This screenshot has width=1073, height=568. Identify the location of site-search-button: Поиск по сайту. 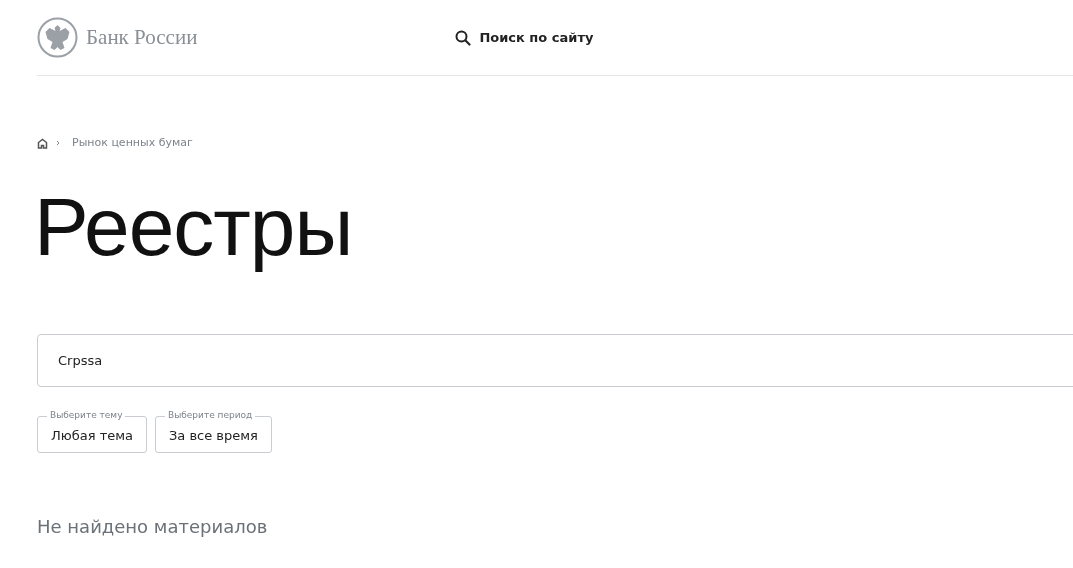
(524, 37).